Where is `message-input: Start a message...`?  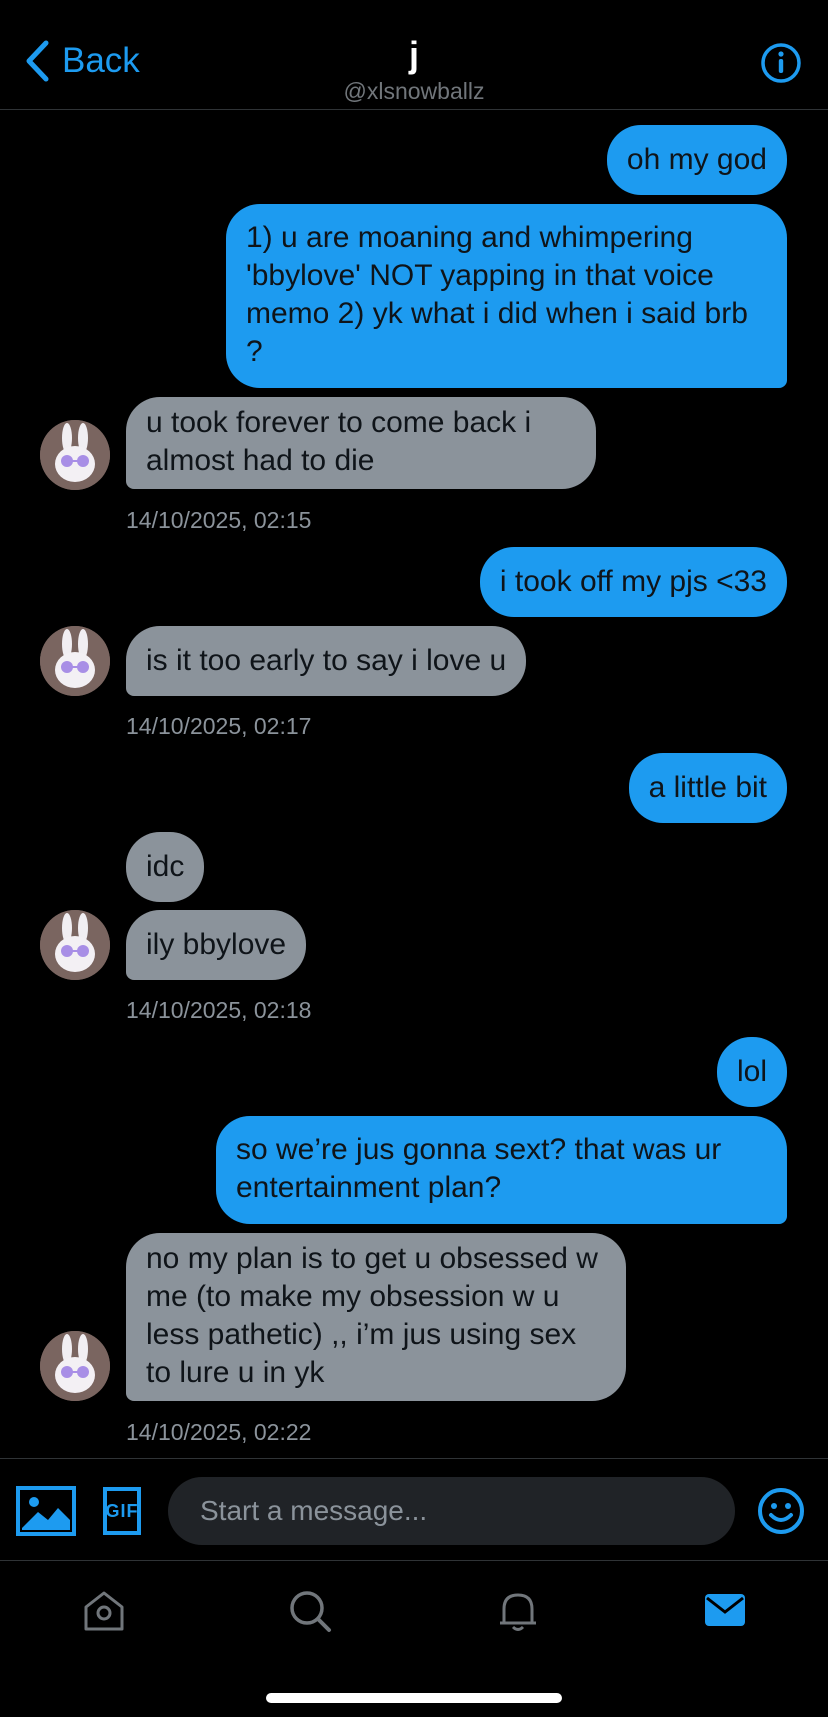
message-input: Start a message... is located at coordinates (451, 1511).